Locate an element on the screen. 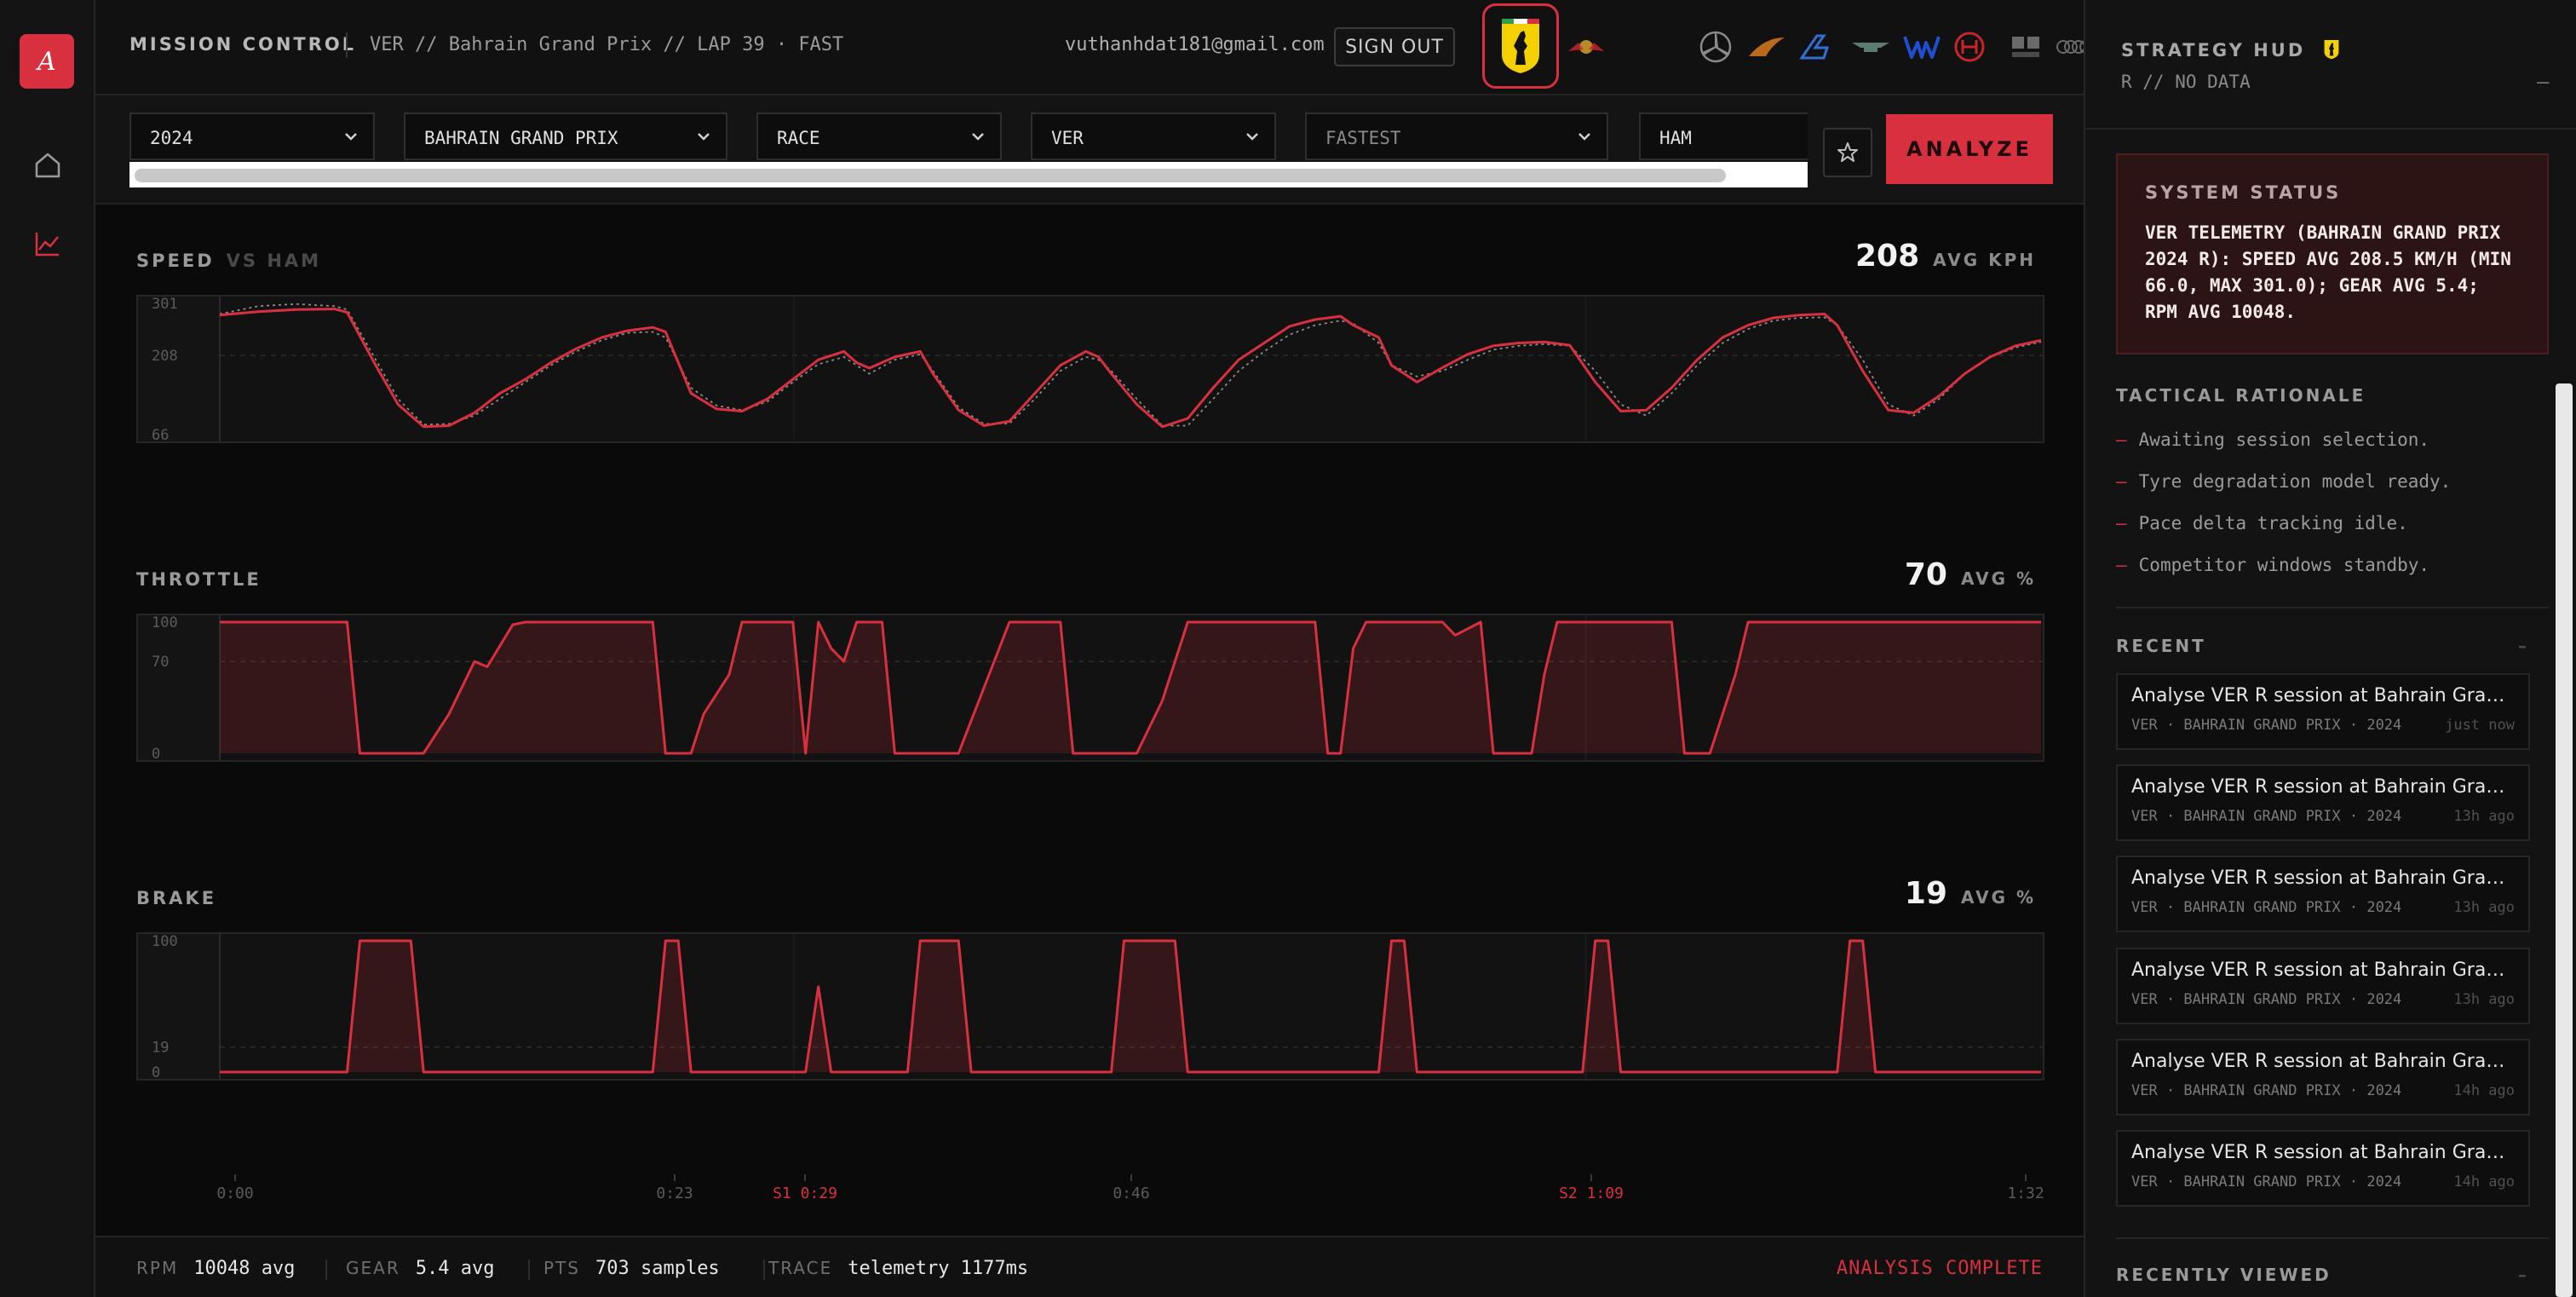 This screenshot has width=2576, height=1297. team-redbull-button is located at coordinates (1586, 47).